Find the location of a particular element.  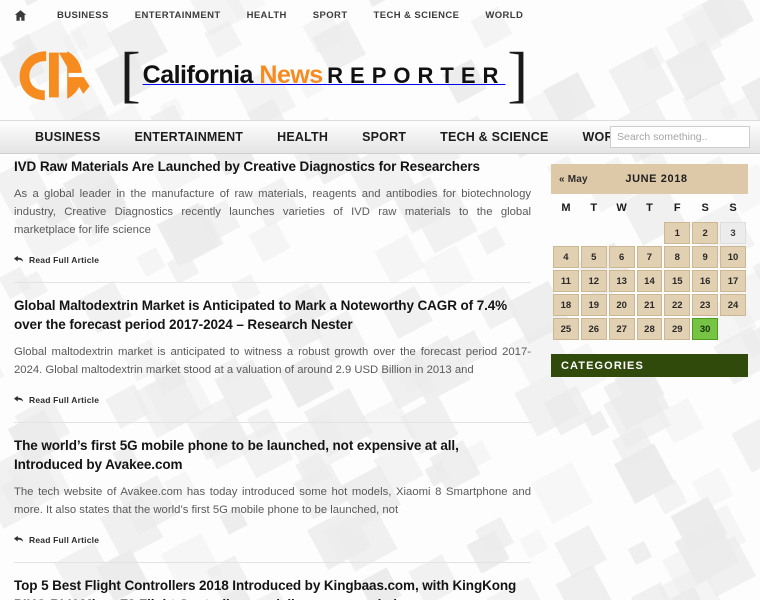

calendar-day-cell: 17 is located at coordinates (733, 281).